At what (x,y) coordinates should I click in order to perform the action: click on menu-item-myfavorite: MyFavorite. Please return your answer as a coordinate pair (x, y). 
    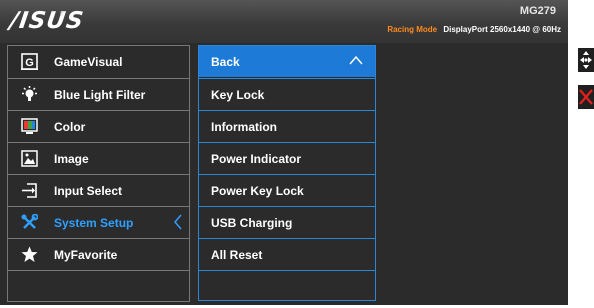
    Looking at the image, I should click on (98, 254).